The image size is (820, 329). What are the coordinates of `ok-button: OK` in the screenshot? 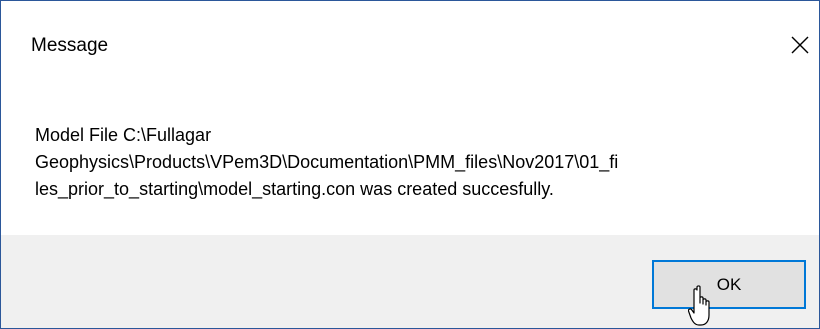 It's located at (729, 284).